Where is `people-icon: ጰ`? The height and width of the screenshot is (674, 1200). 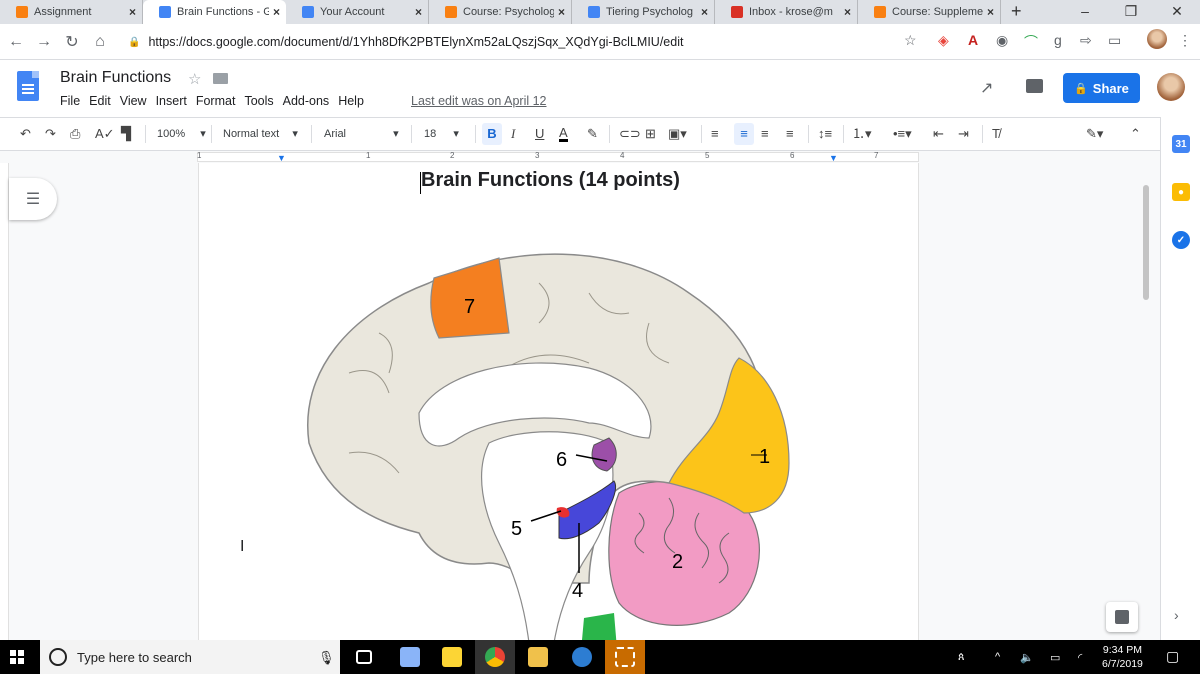
people-icon: ጰ is located at coordinates (961, 657).